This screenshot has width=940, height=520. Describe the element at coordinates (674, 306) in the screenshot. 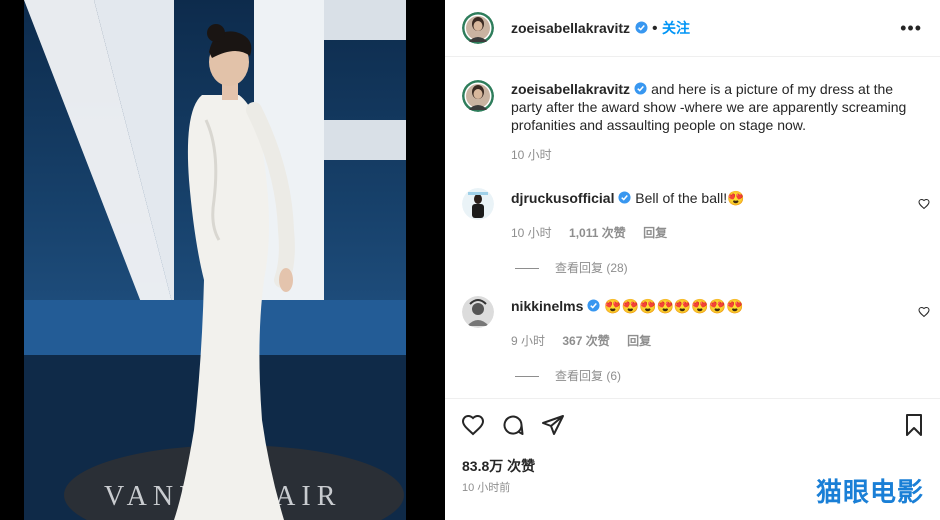

I see `comment-text: 😍😍😍😍😍😍😍😍` at that location.